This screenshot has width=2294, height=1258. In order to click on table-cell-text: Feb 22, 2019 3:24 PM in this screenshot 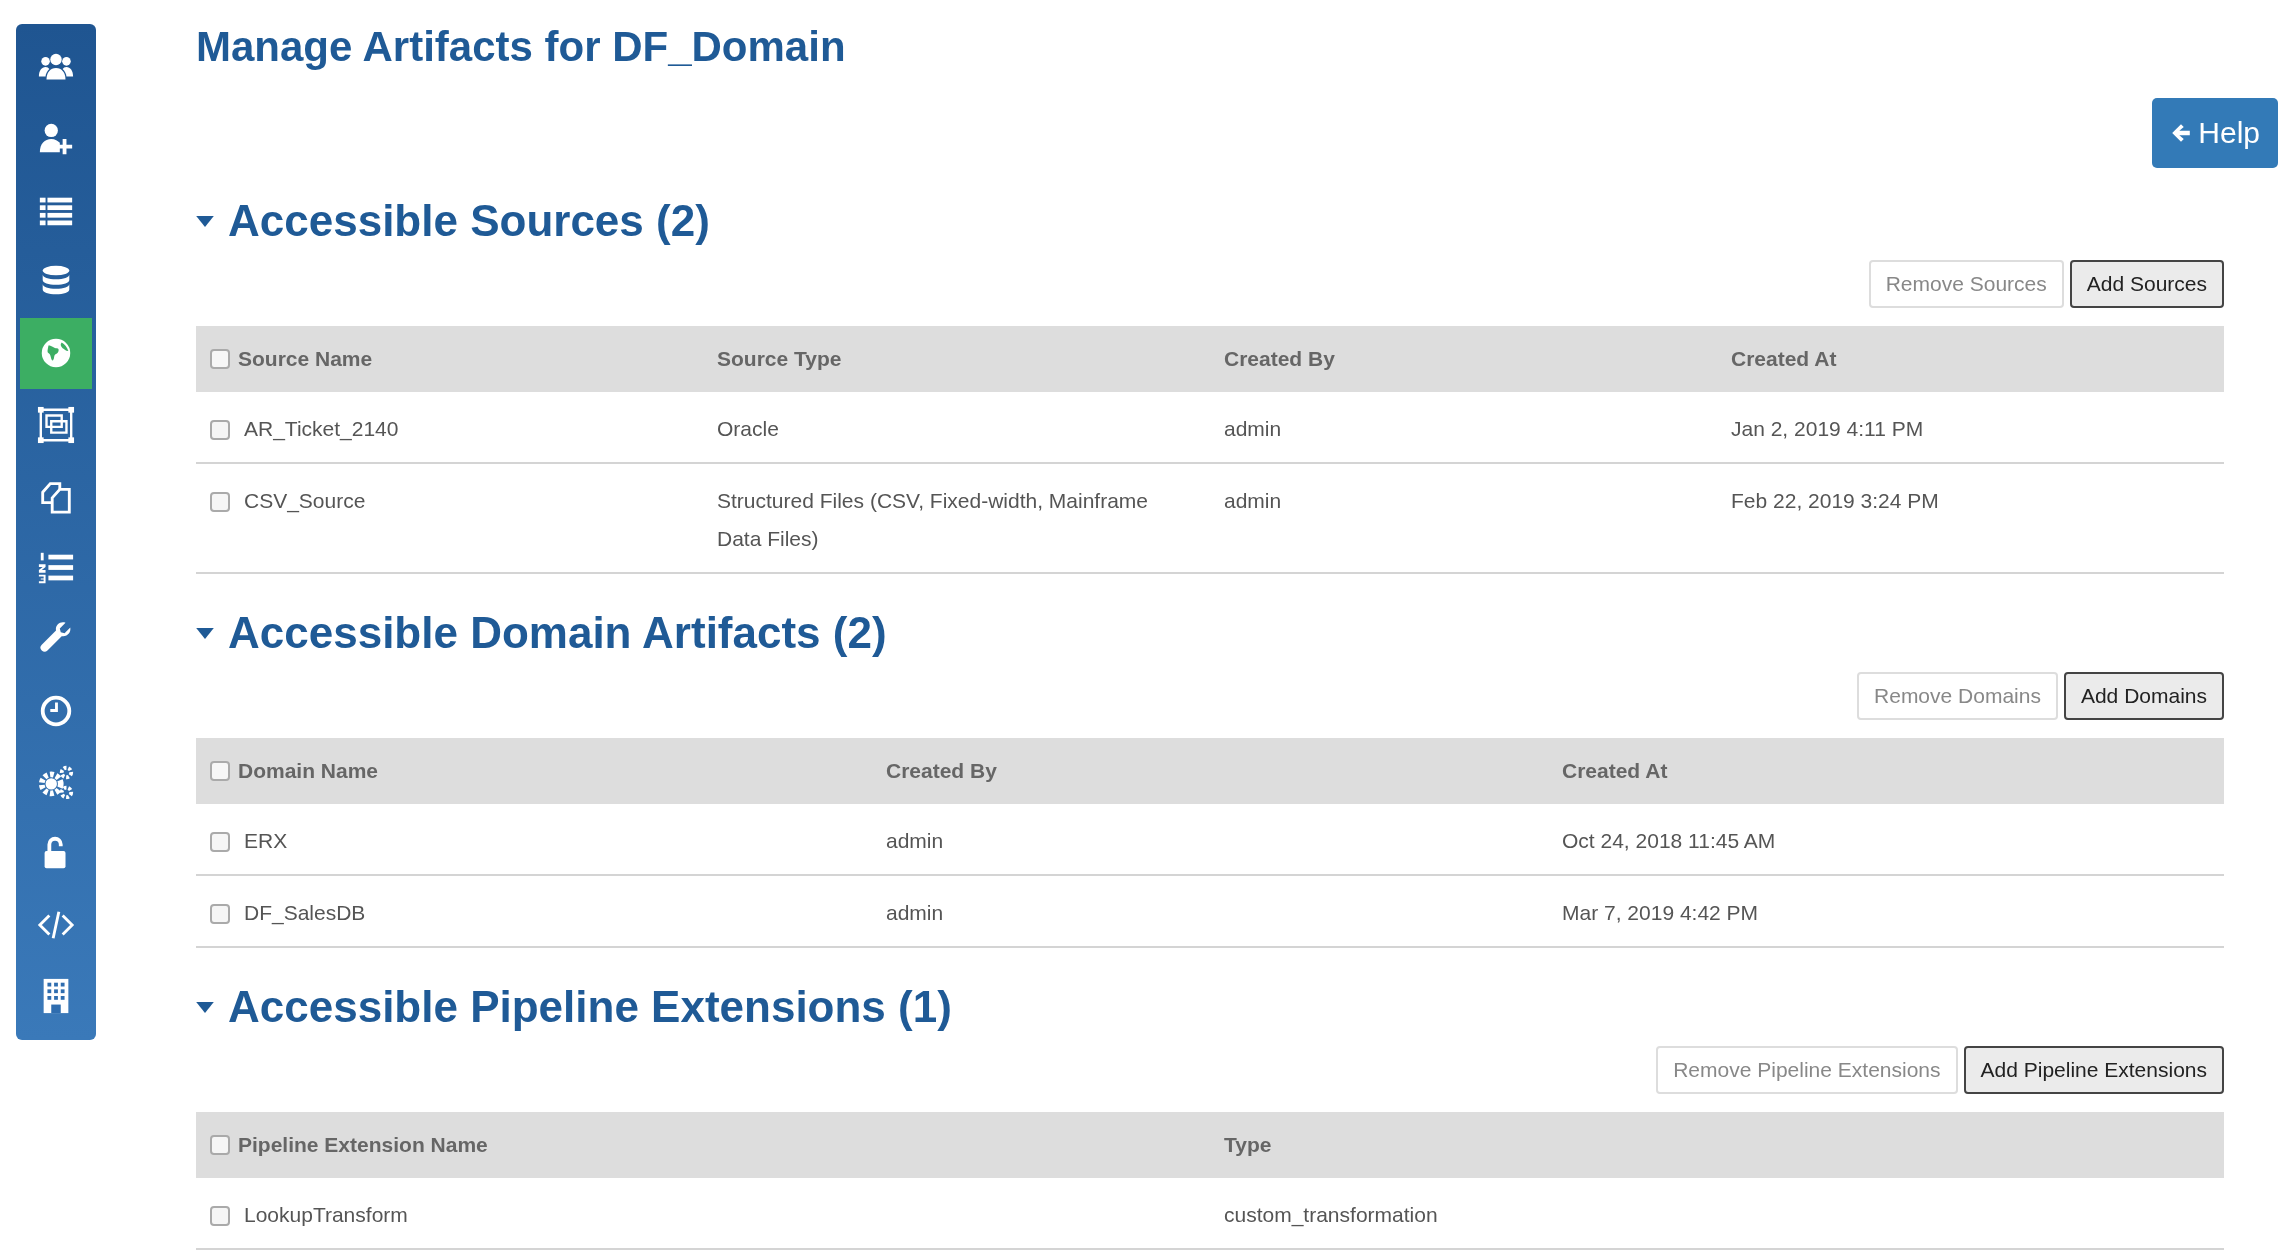, I will do `click(1835, 501)`.